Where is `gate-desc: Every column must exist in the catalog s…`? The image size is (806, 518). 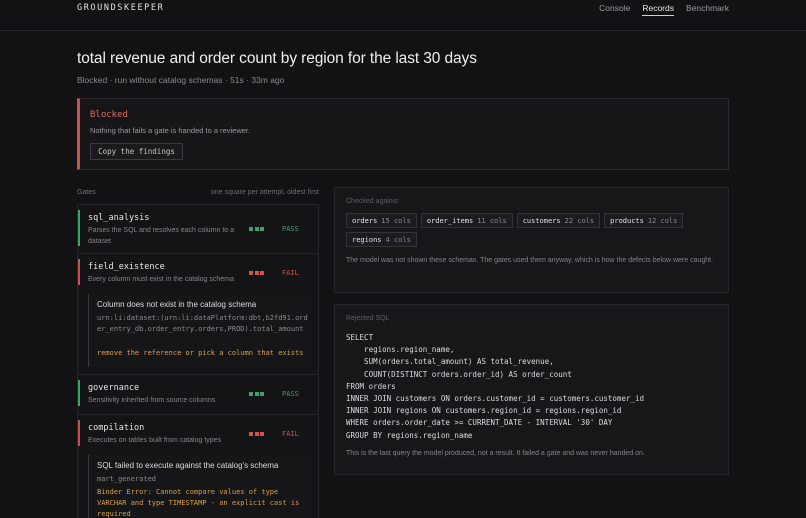
gate-desc: Every column must exist in the catalog s… is located at coordinates (161, 279).